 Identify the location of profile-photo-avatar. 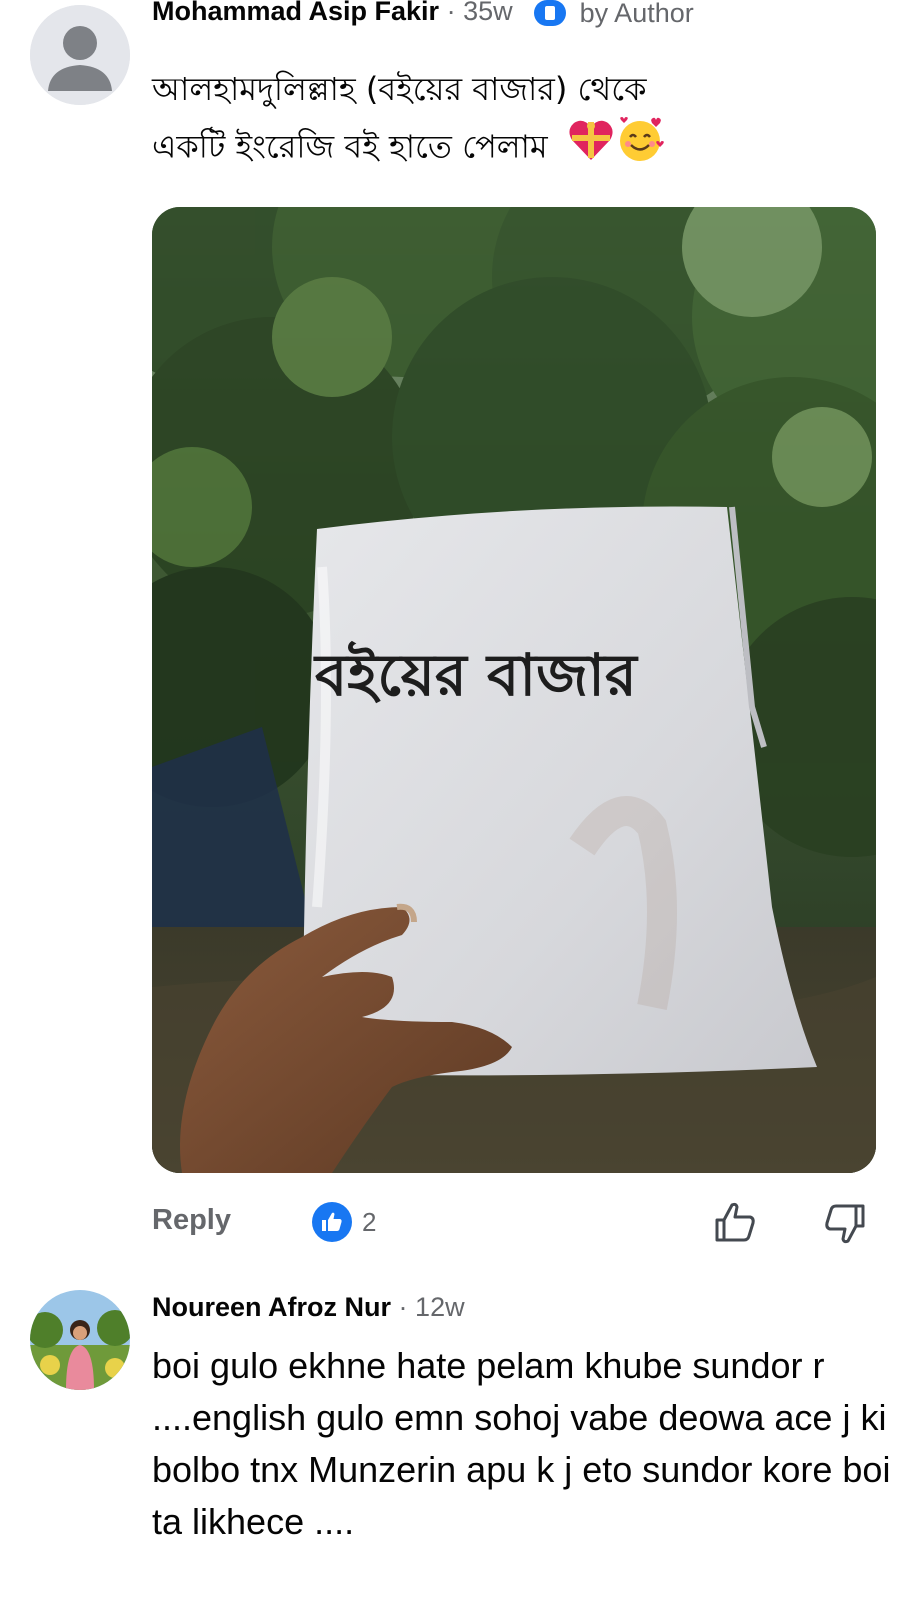
(80, 1340).